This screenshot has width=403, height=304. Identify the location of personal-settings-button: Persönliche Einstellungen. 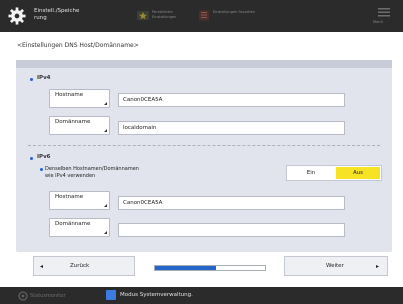
(167, 16).